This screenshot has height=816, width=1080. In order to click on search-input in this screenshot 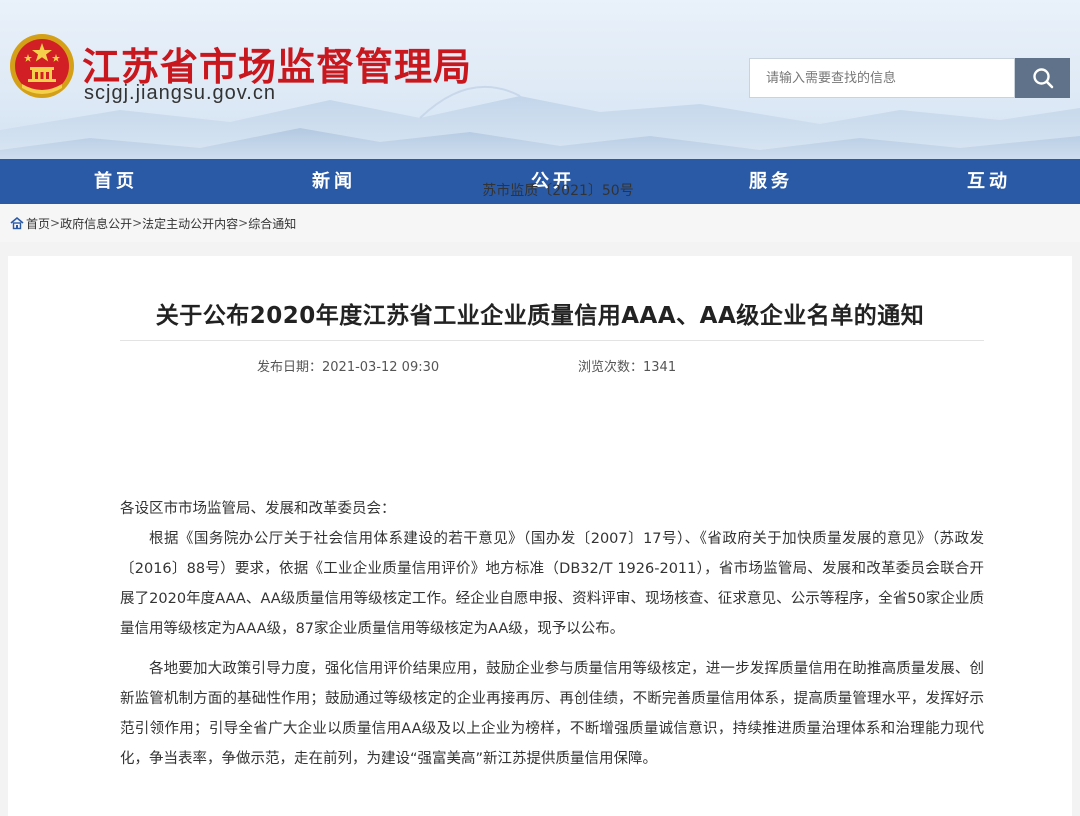, I will do `click(882, 78)`.